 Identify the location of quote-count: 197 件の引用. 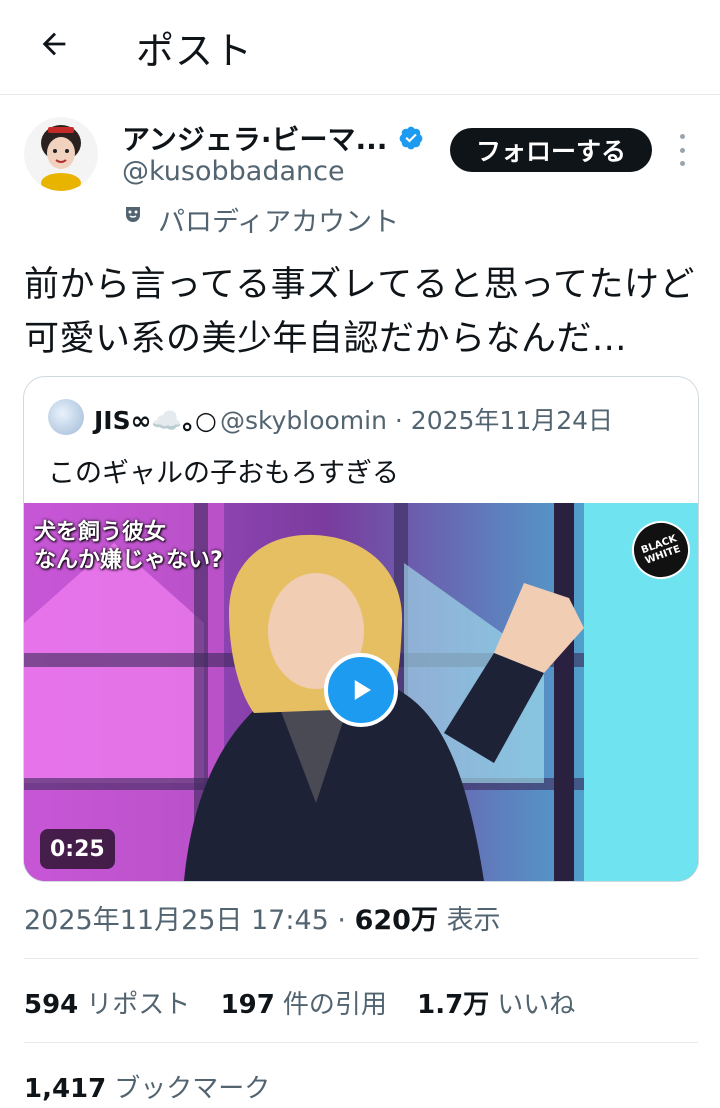
(304, 1005).